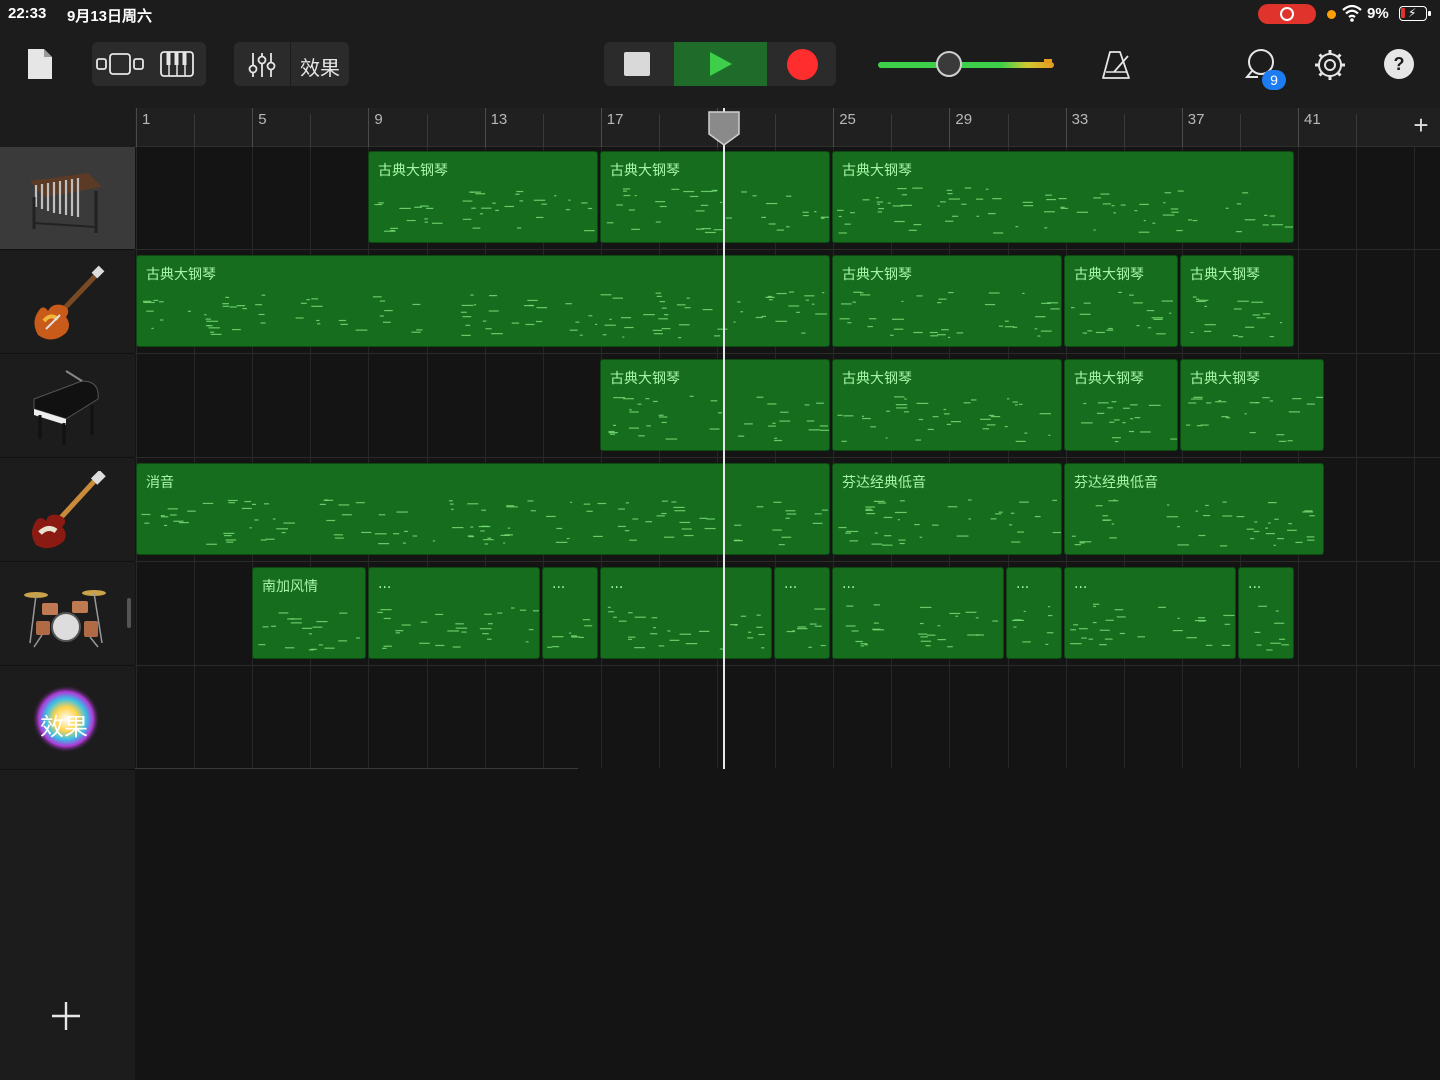  I want to click on ruler-bar-number: 13, so click(499, 119).